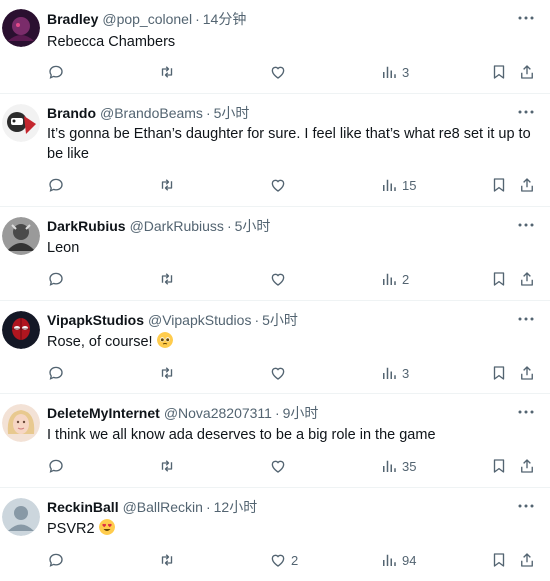 The image size is (550, 581). Describe the element at coordinates (398, 185) in the screenshot. I see `views-button: 15` at that location.